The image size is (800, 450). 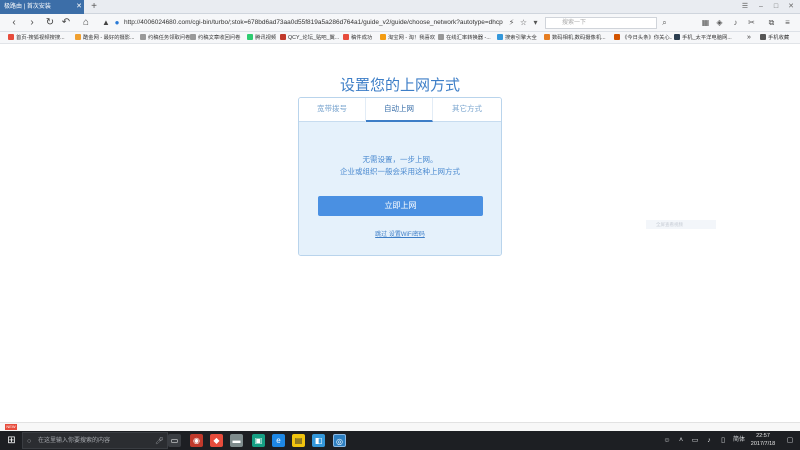 I want to click on connection-type-tabs: 宽带拨号 自动上网 其它方式, so click(x=400, y=110).